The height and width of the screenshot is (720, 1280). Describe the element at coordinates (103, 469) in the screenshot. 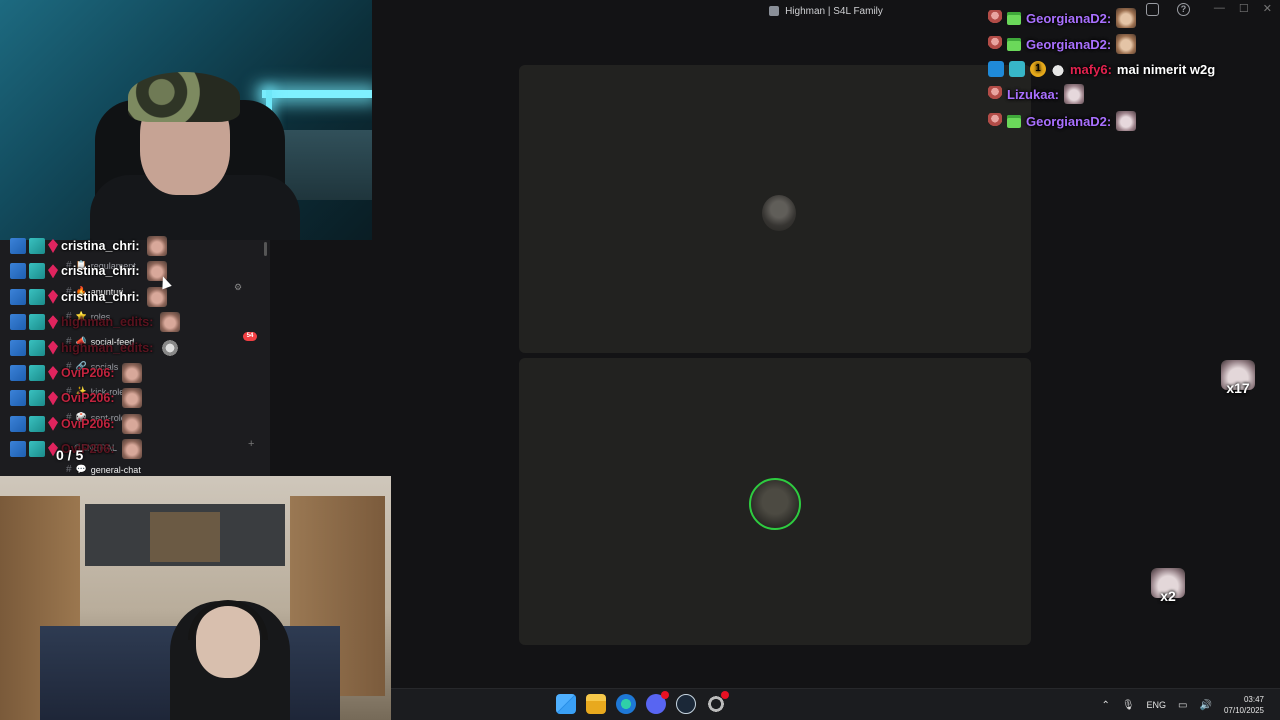

I see `channel-9: # 💬 general-chat` at that location.